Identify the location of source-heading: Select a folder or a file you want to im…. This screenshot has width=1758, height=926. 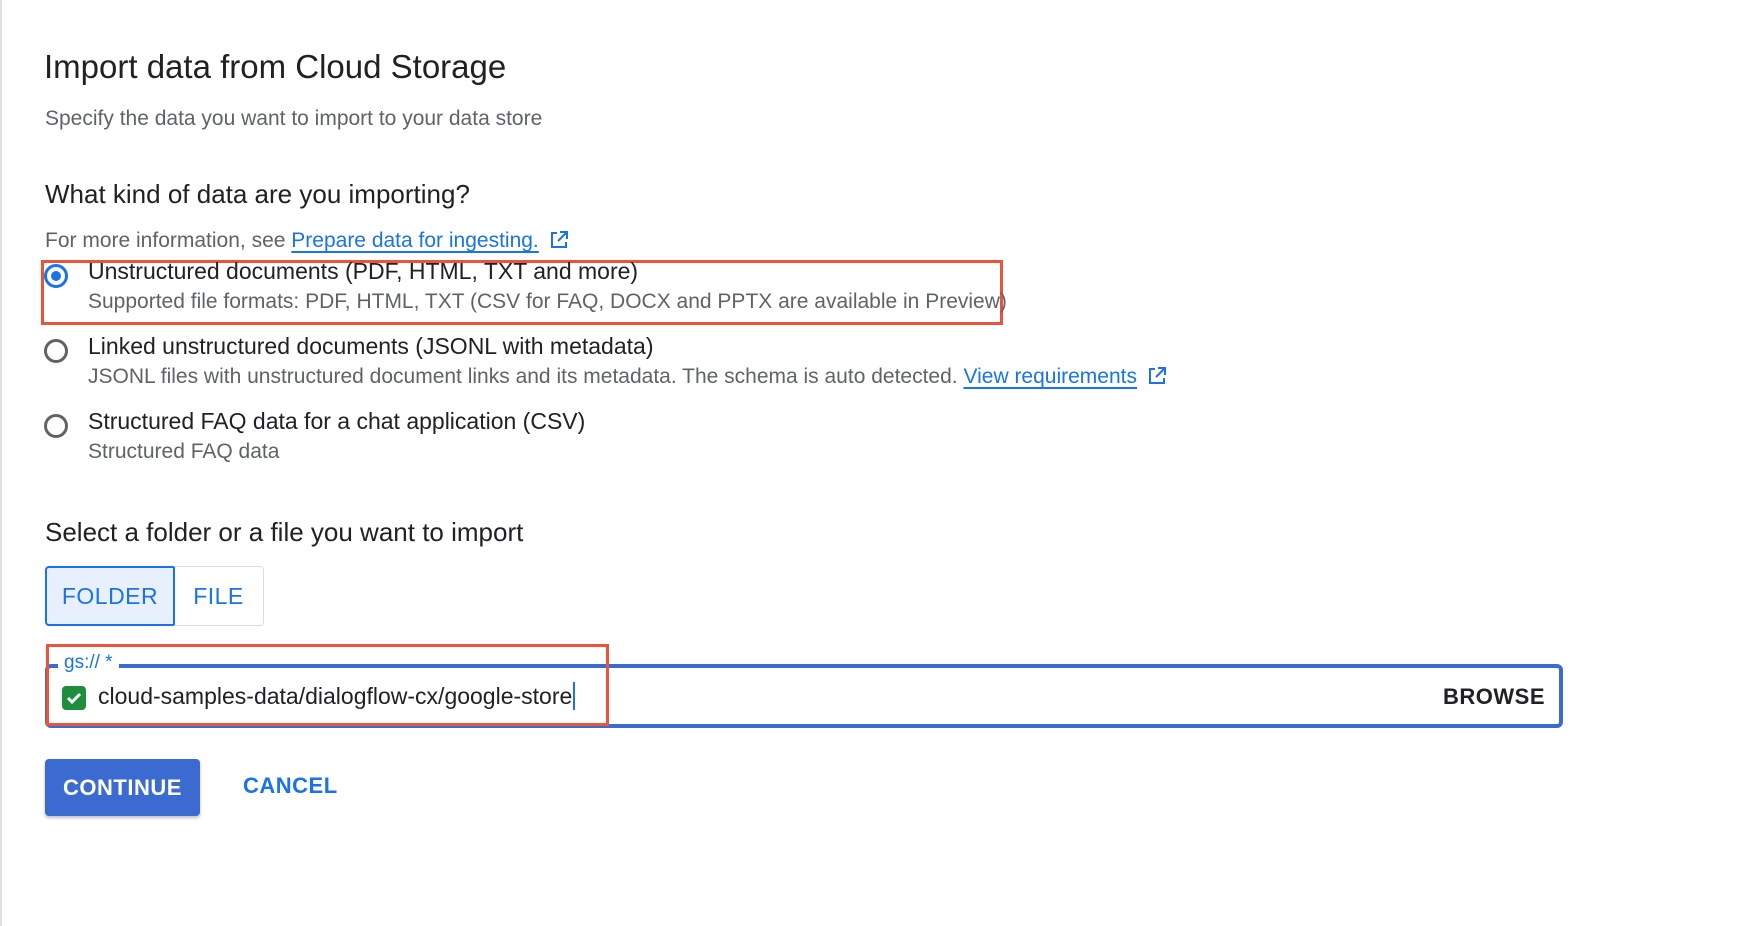
(284, 532).